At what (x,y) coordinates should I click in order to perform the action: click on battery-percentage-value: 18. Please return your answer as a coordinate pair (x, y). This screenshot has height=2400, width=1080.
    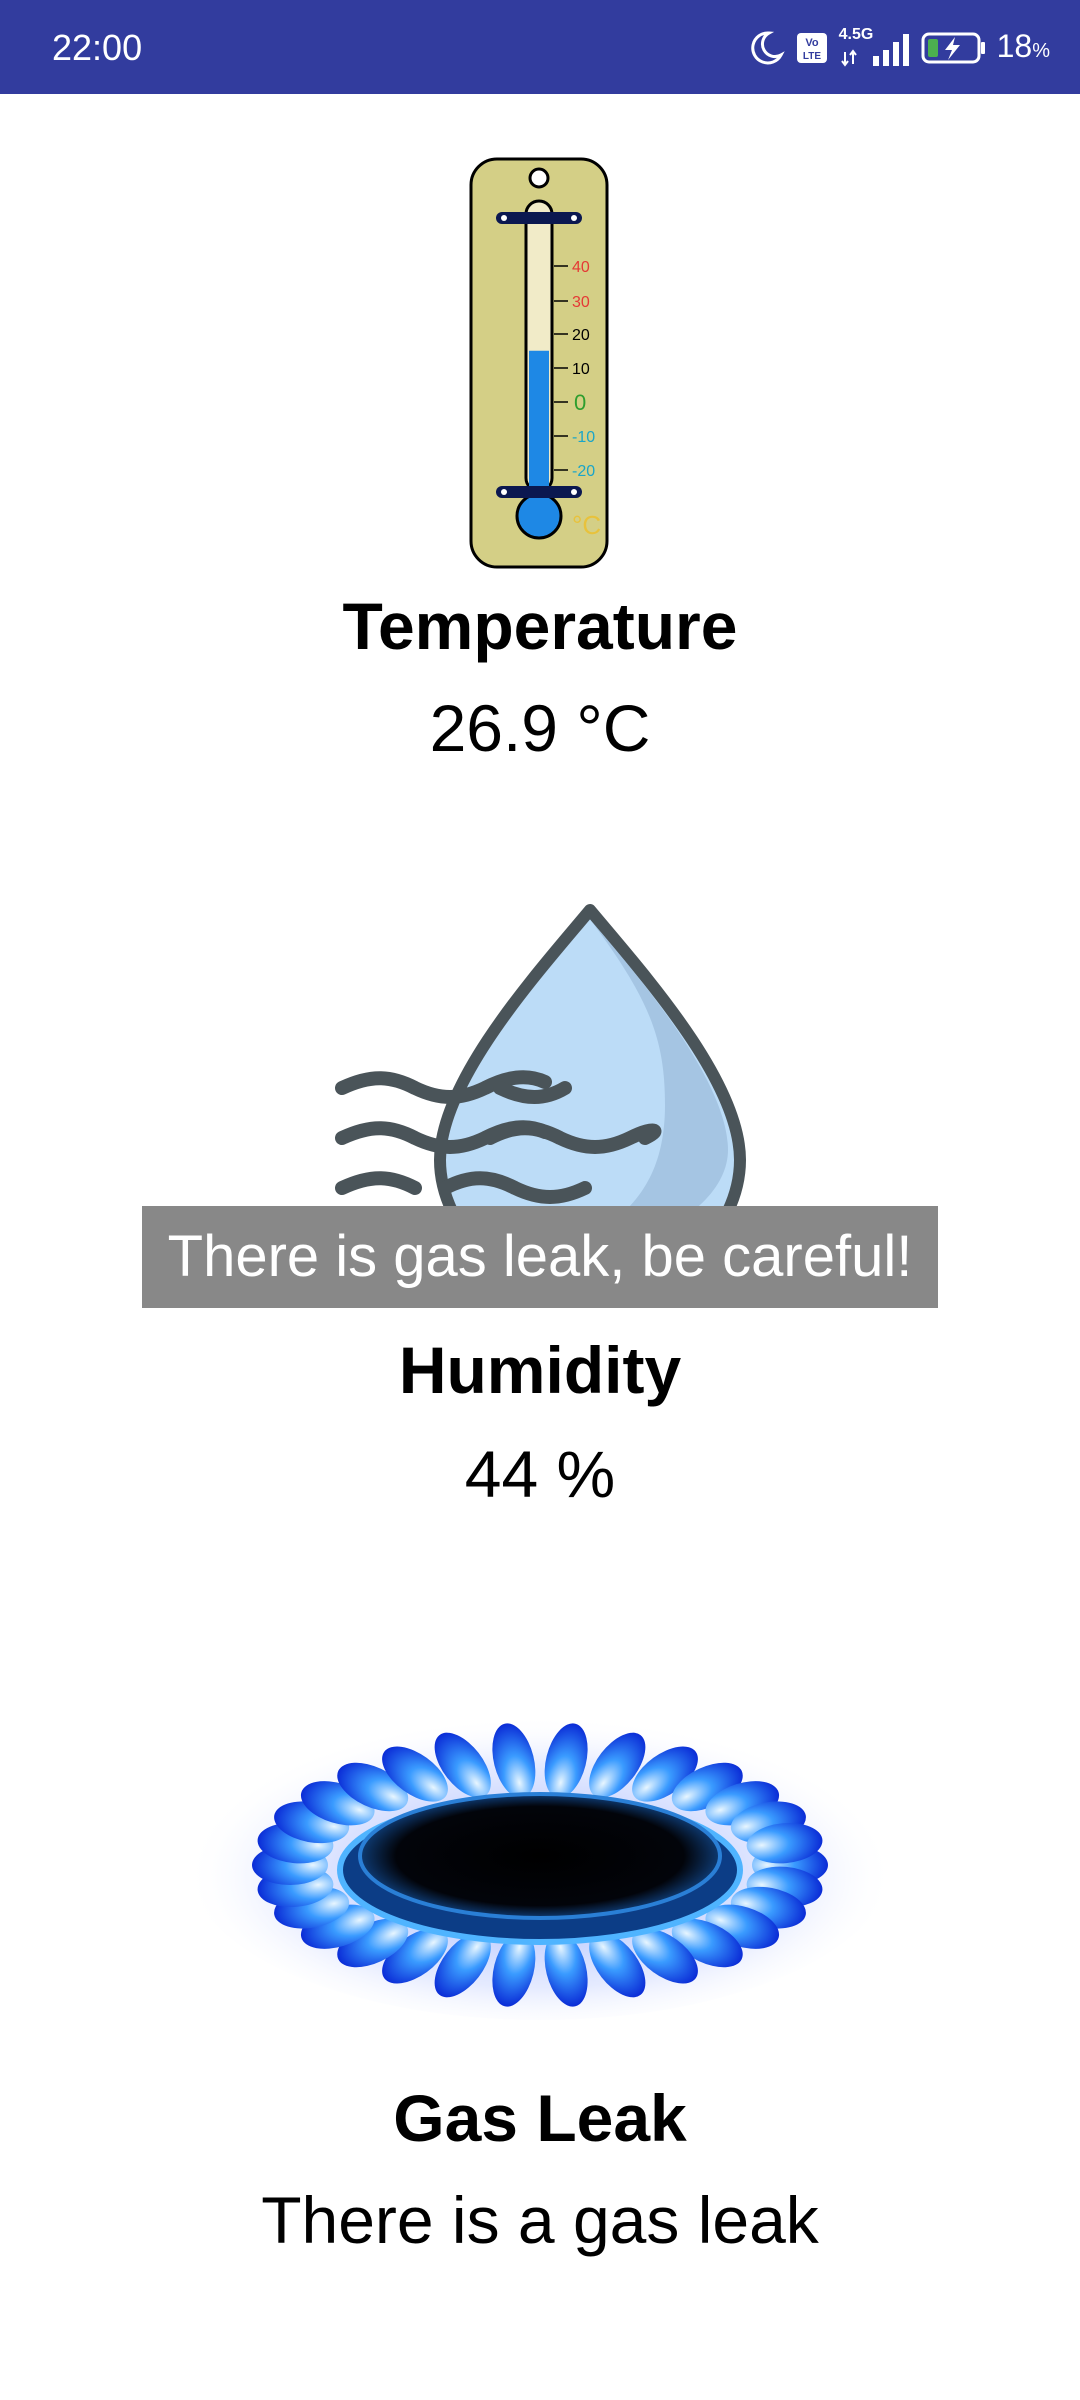
    Looking at the image, I should click on (1014, 45).